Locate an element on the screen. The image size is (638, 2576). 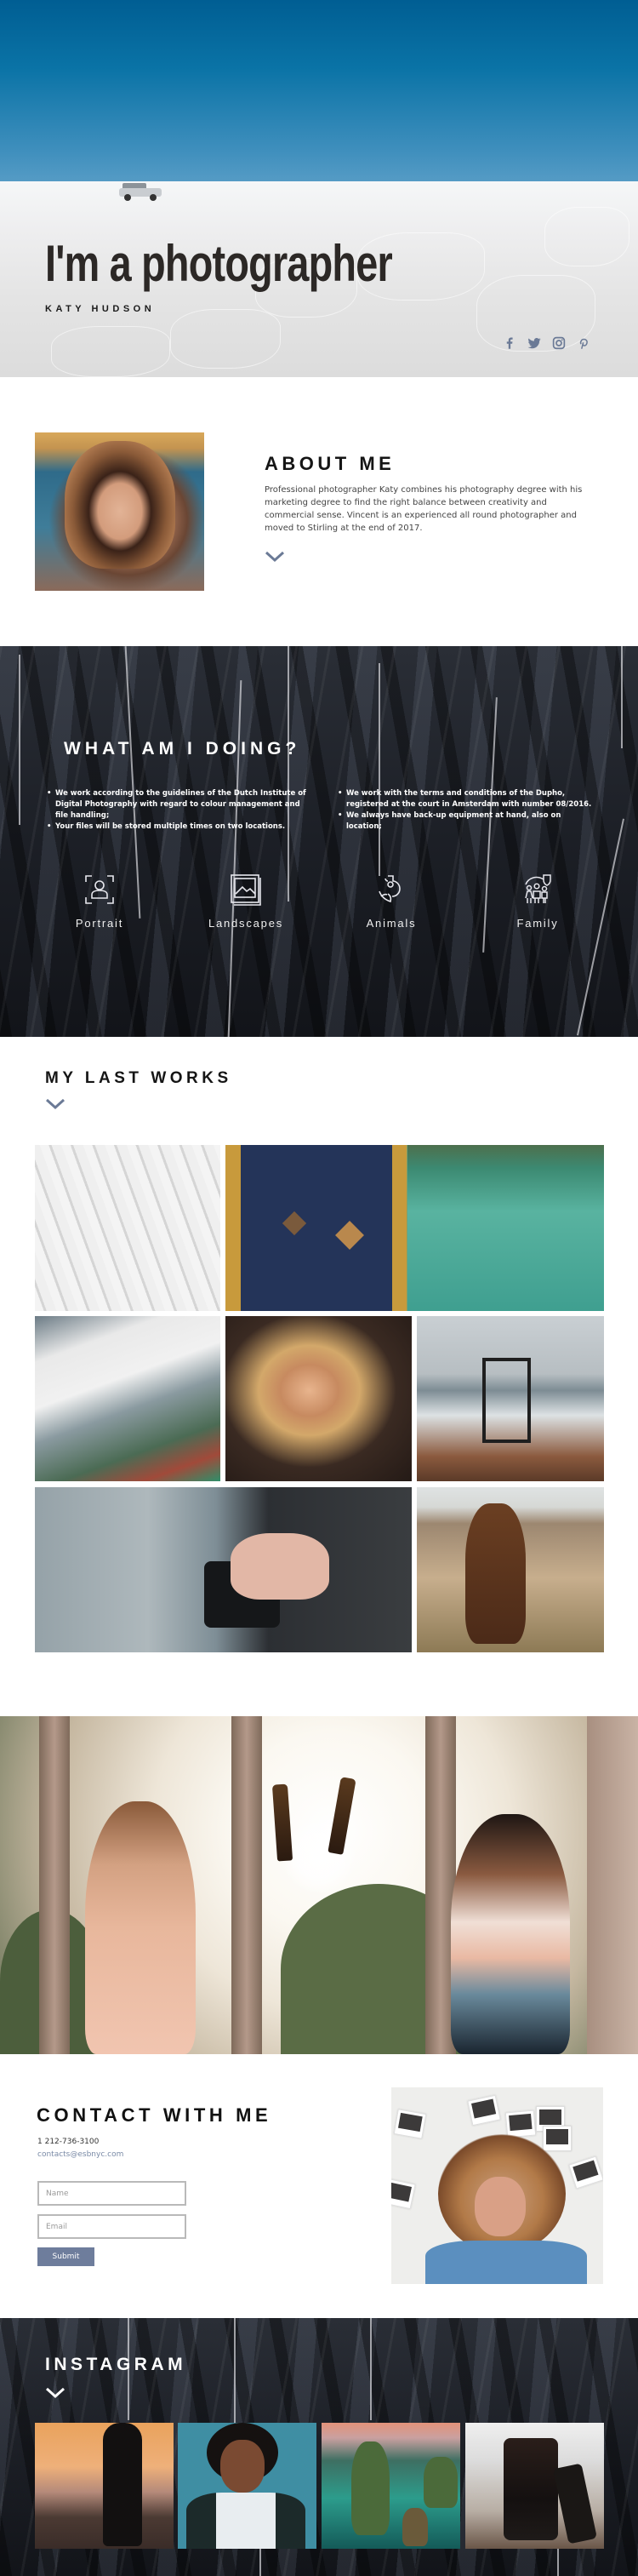
service-animals: Animals is located at coordinates (391, 901).